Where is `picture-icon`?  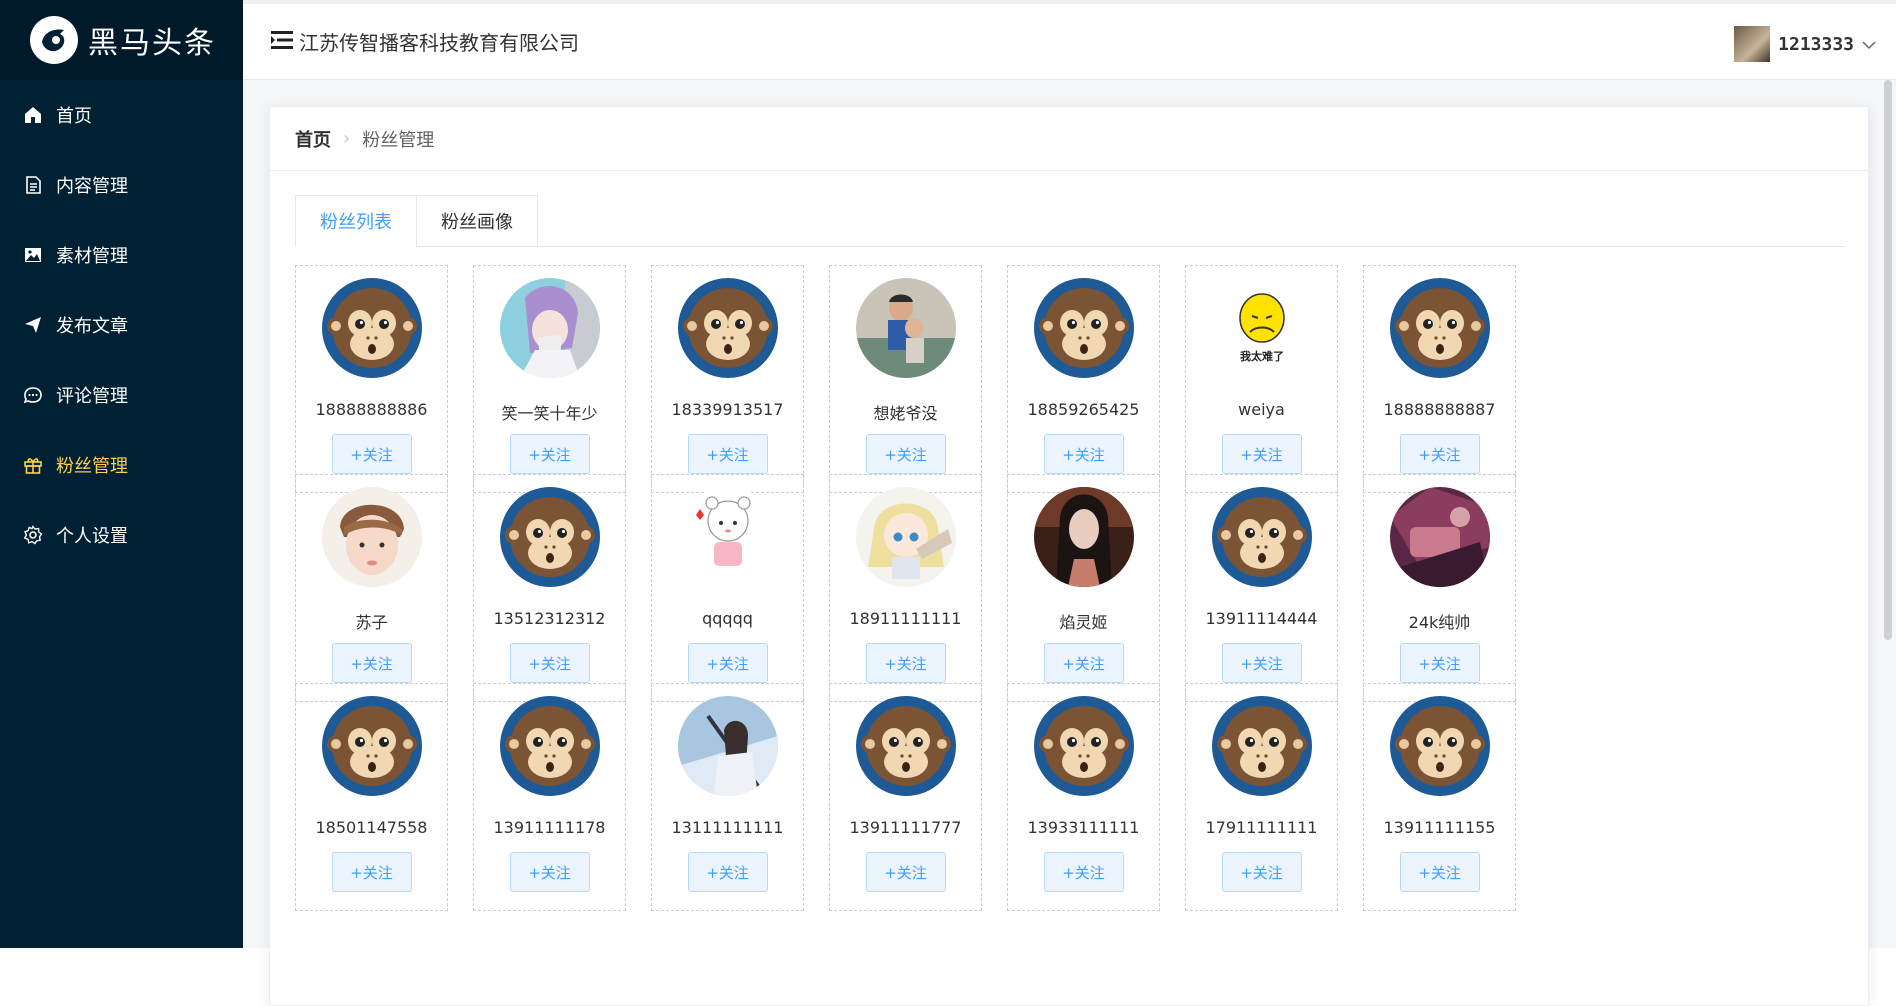
picture-icon is located at coordinates (33, 255).